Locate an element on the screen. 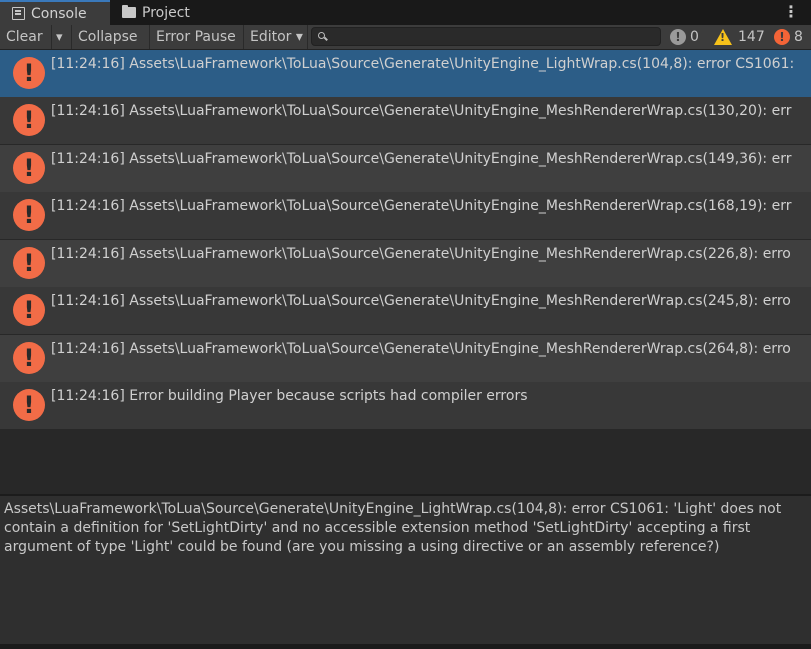 The image size is (811, 649). search-input is located at coordinates (486, 36).